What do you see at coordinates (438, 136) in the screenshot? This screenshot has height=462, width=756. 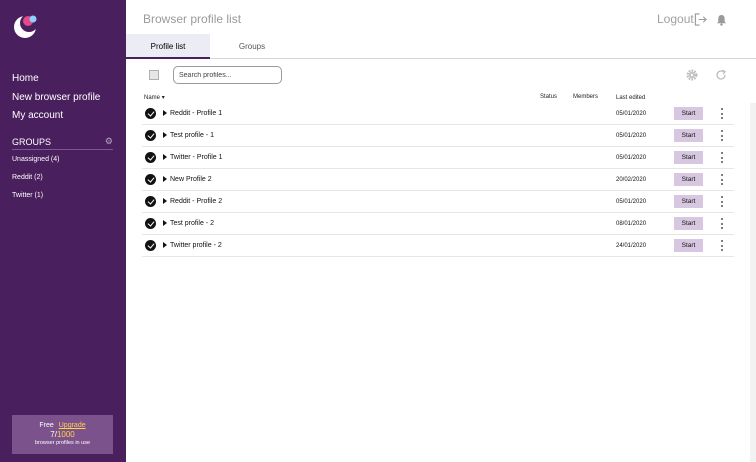 I see `table-row: Test profile - 1 05/01/2020 Start` at bounding box center [438, 136].